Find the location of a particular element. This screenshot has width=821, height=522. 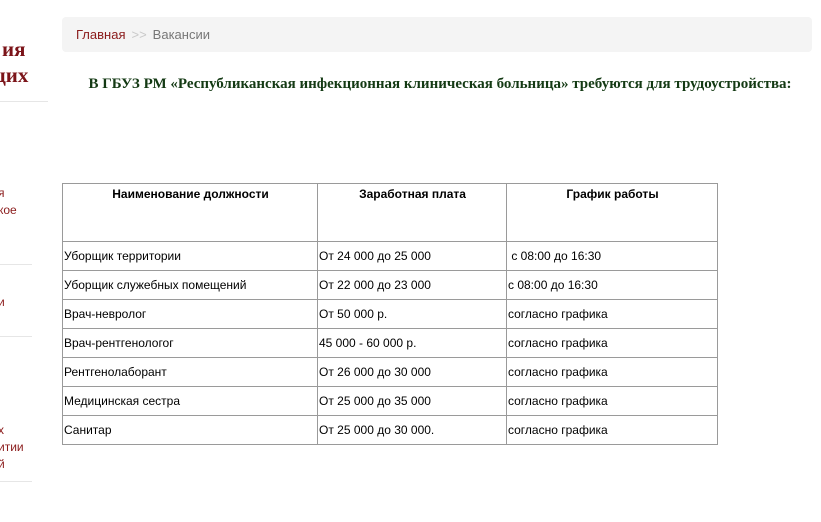

sidebar-link: х итии й is located at coordinates (12, 447).